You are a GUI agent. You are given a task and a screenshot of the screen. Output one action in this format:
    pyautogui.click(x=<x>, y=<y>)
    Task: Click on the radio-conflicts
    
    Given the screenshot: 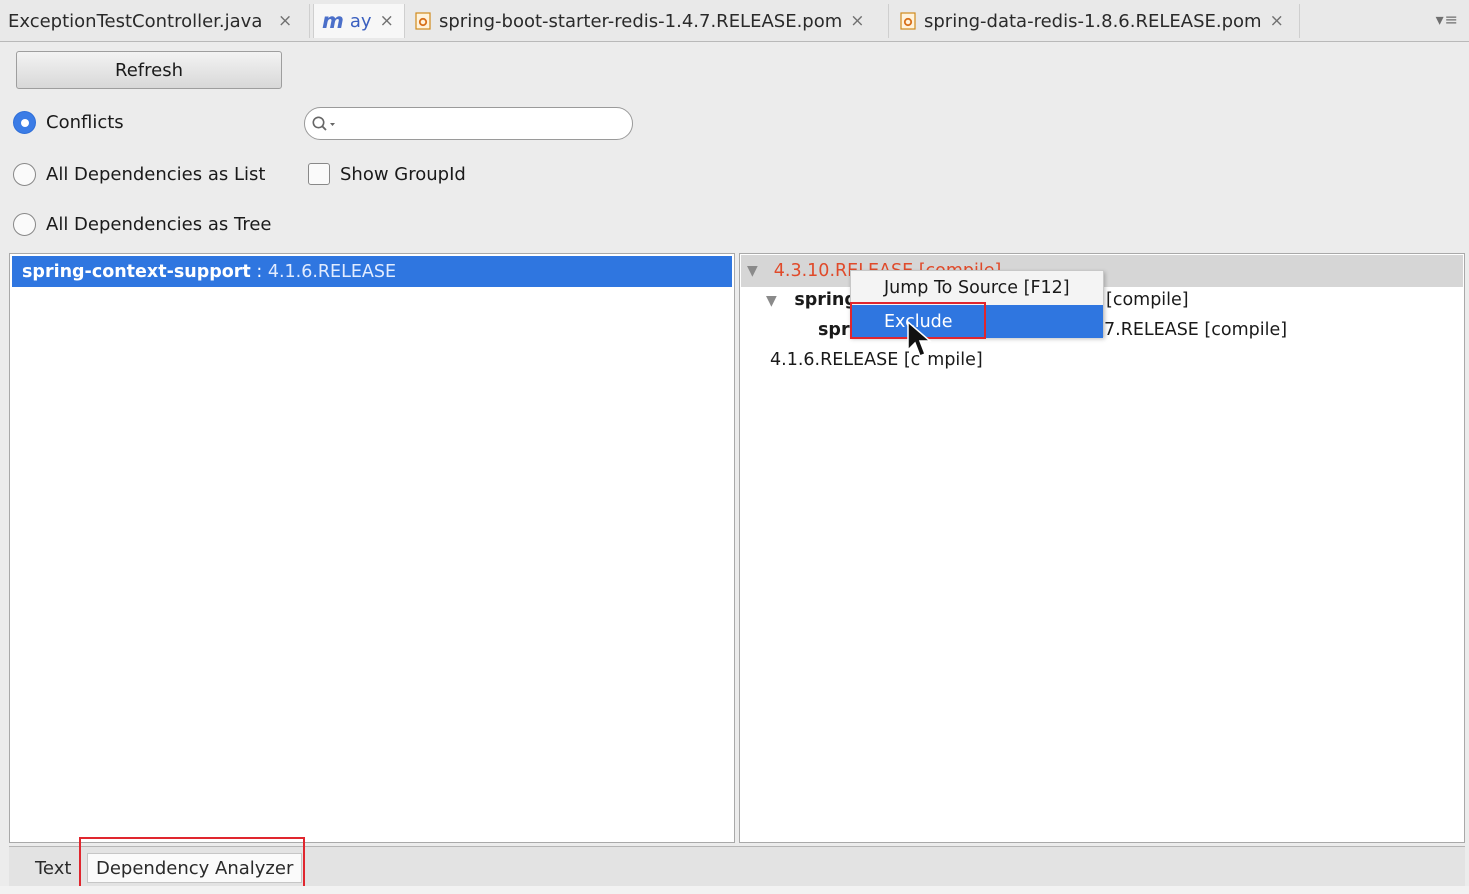 What is the action you would take?
    pyautogui.click(x=24, y=122)
    